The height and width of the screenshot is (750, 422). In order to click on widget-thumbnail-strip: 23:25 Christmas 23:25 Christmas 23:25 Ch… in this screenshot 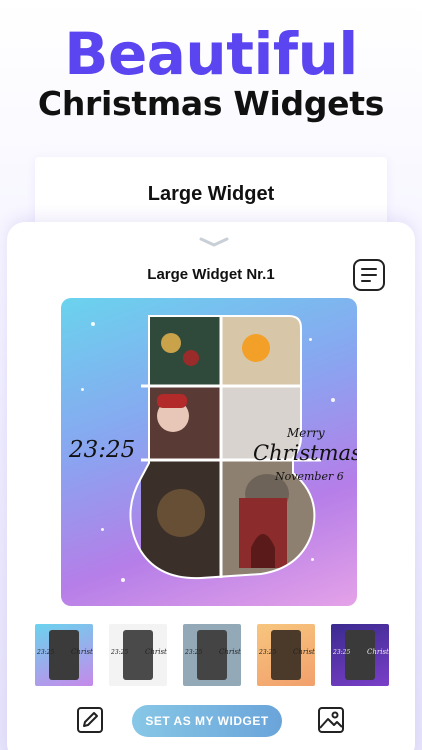, I will do `click(213, 655)`.